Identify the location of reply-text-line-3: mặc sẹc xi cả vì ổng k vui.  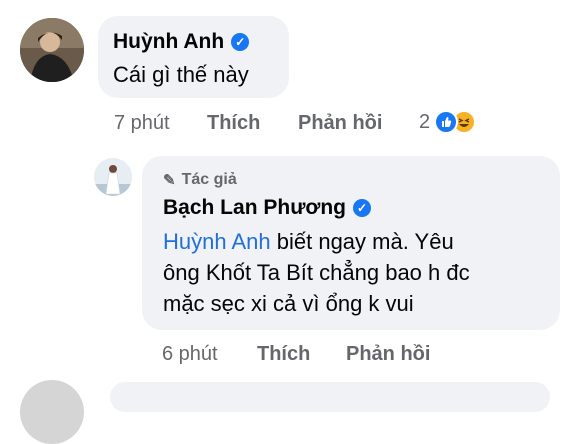
(288, 303).